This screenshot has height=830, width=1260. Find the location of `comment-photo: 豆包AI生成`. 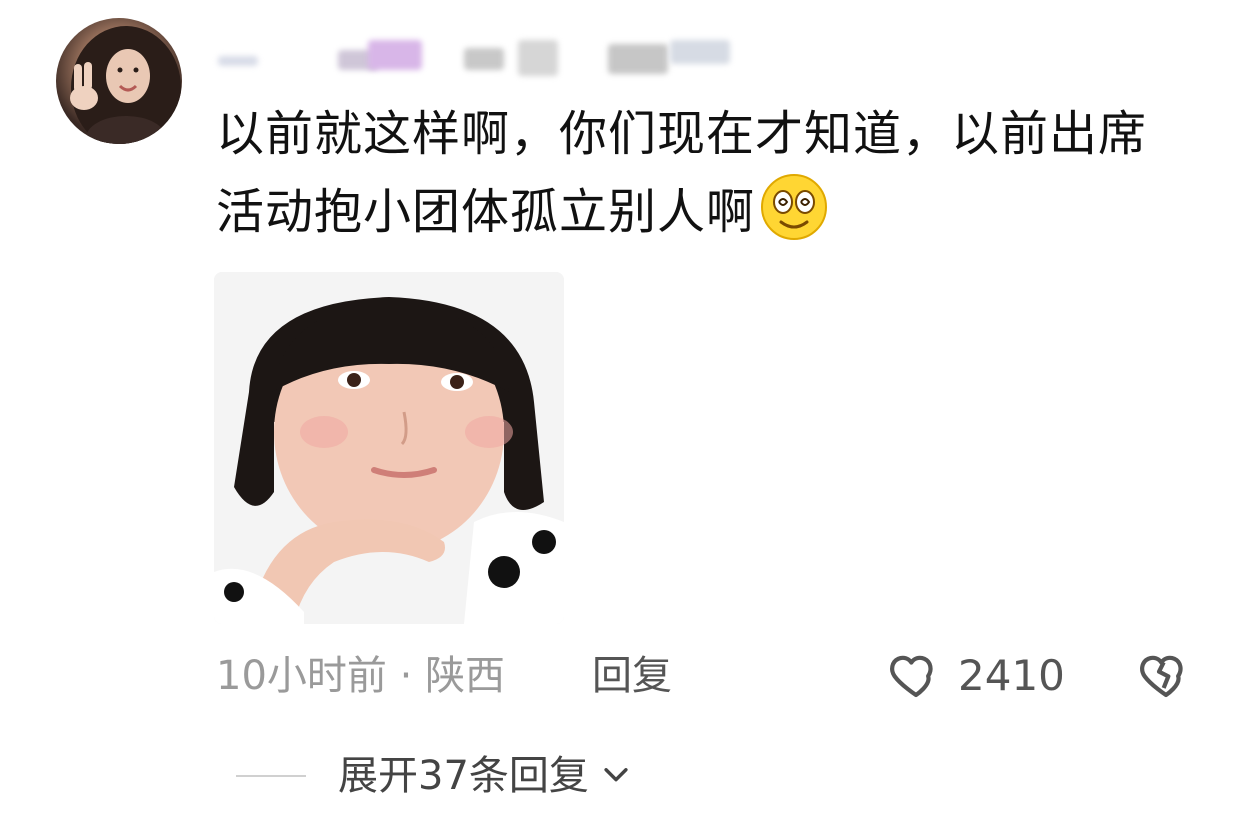

comment-photo: 豆包AI生成 is located at coordinates (389, 448).